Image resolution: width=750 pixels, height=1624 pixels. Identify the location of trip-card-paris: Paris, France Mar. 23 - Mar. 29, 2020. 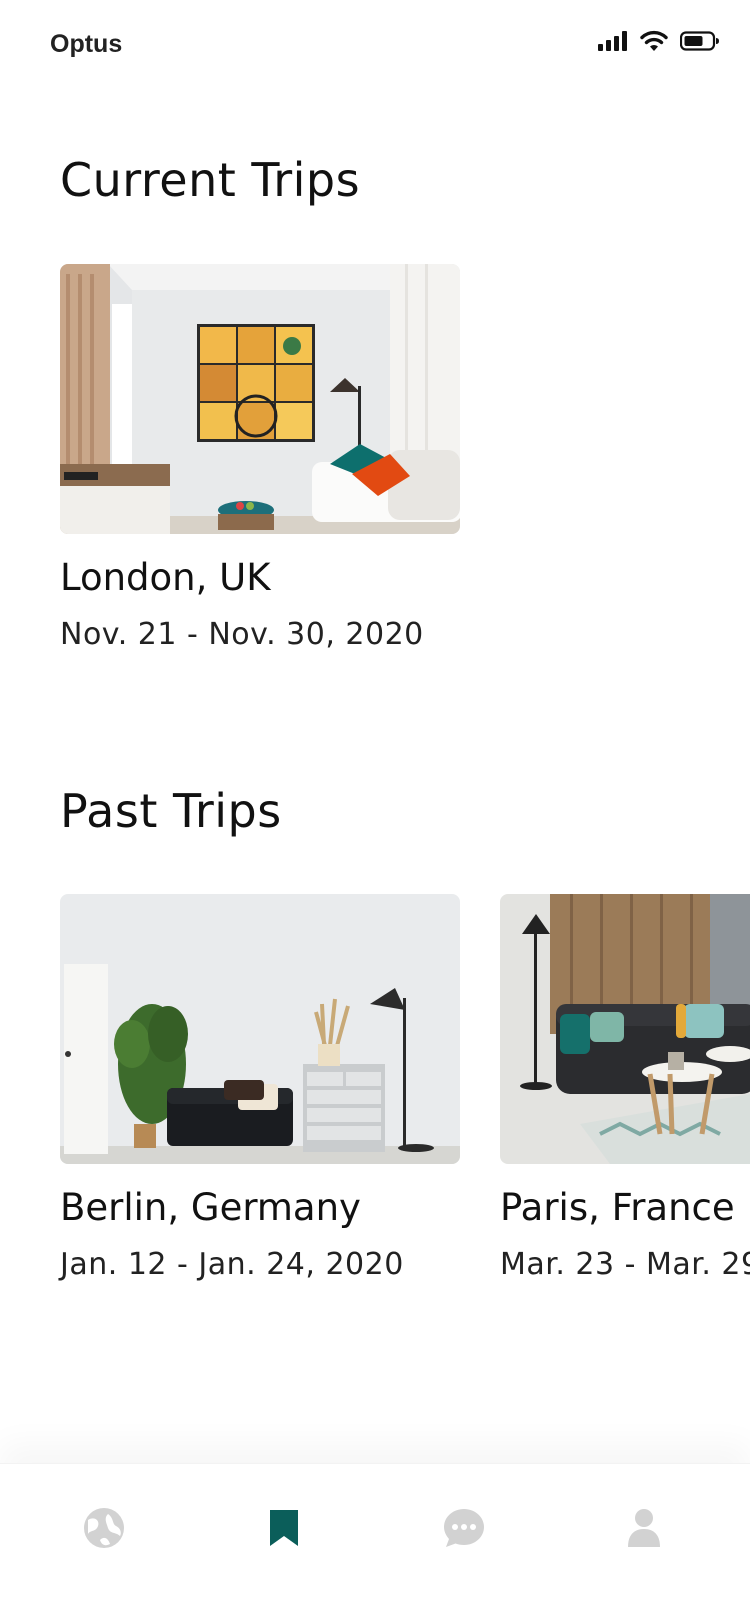
(625, 1088).